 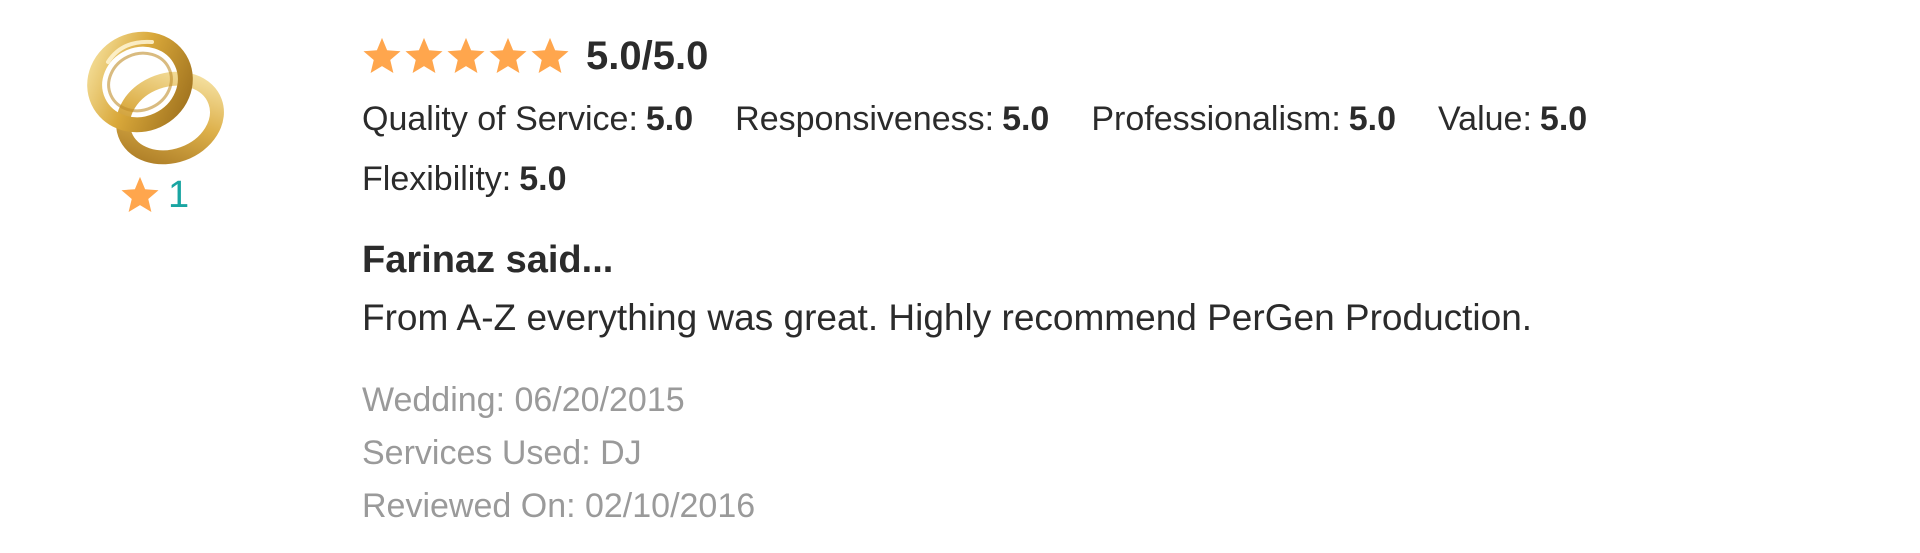 I want to click on reviewed-on-date: Reviewed On: 02/10/2016, so click(x=559, y=506).